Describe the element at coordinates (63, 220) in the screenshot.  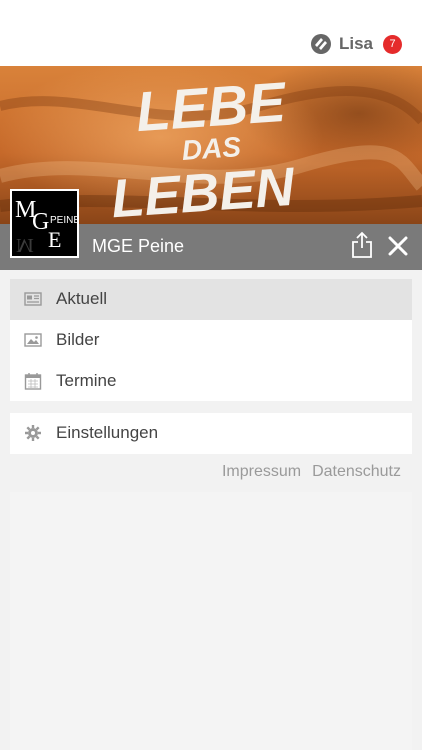
I see `logo-word: PEINE` at that location.